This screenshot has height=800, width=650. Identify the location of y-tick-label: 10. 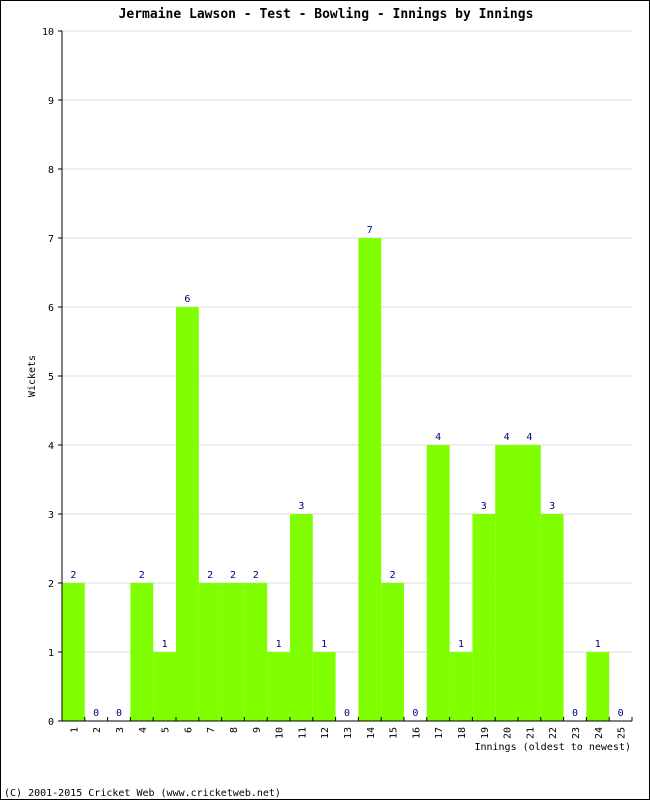
(48, 32).